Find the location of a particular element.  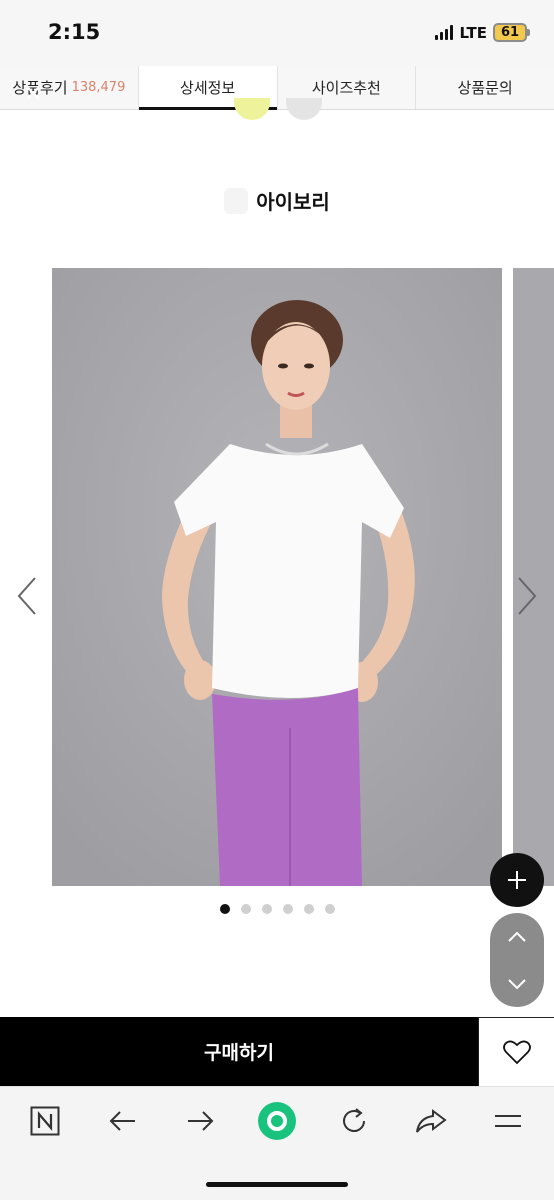

share-icon is located at coordinates (431, 1121).